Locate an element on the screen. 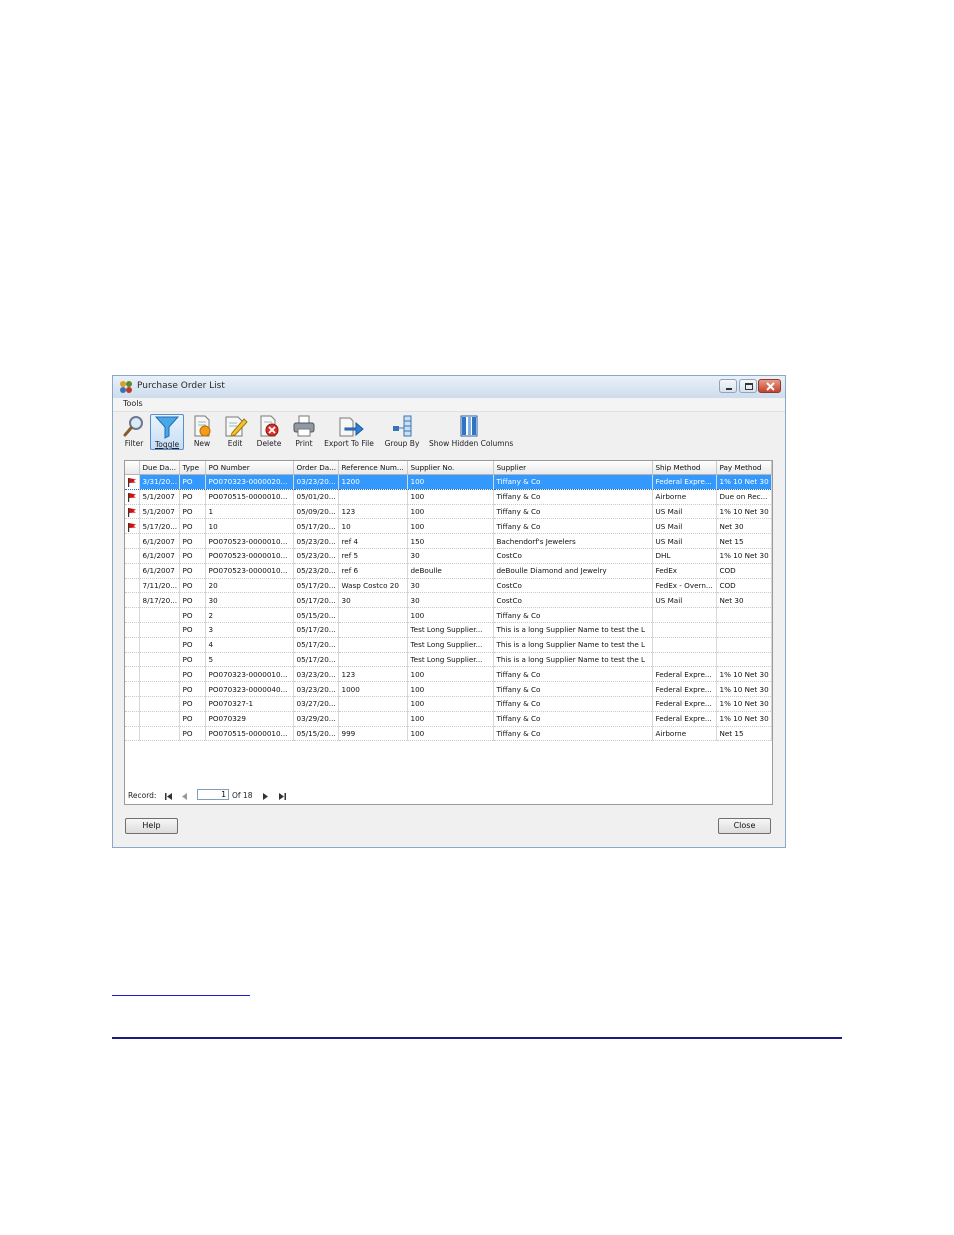  help-button: Help is located at coordinates (151, 826).